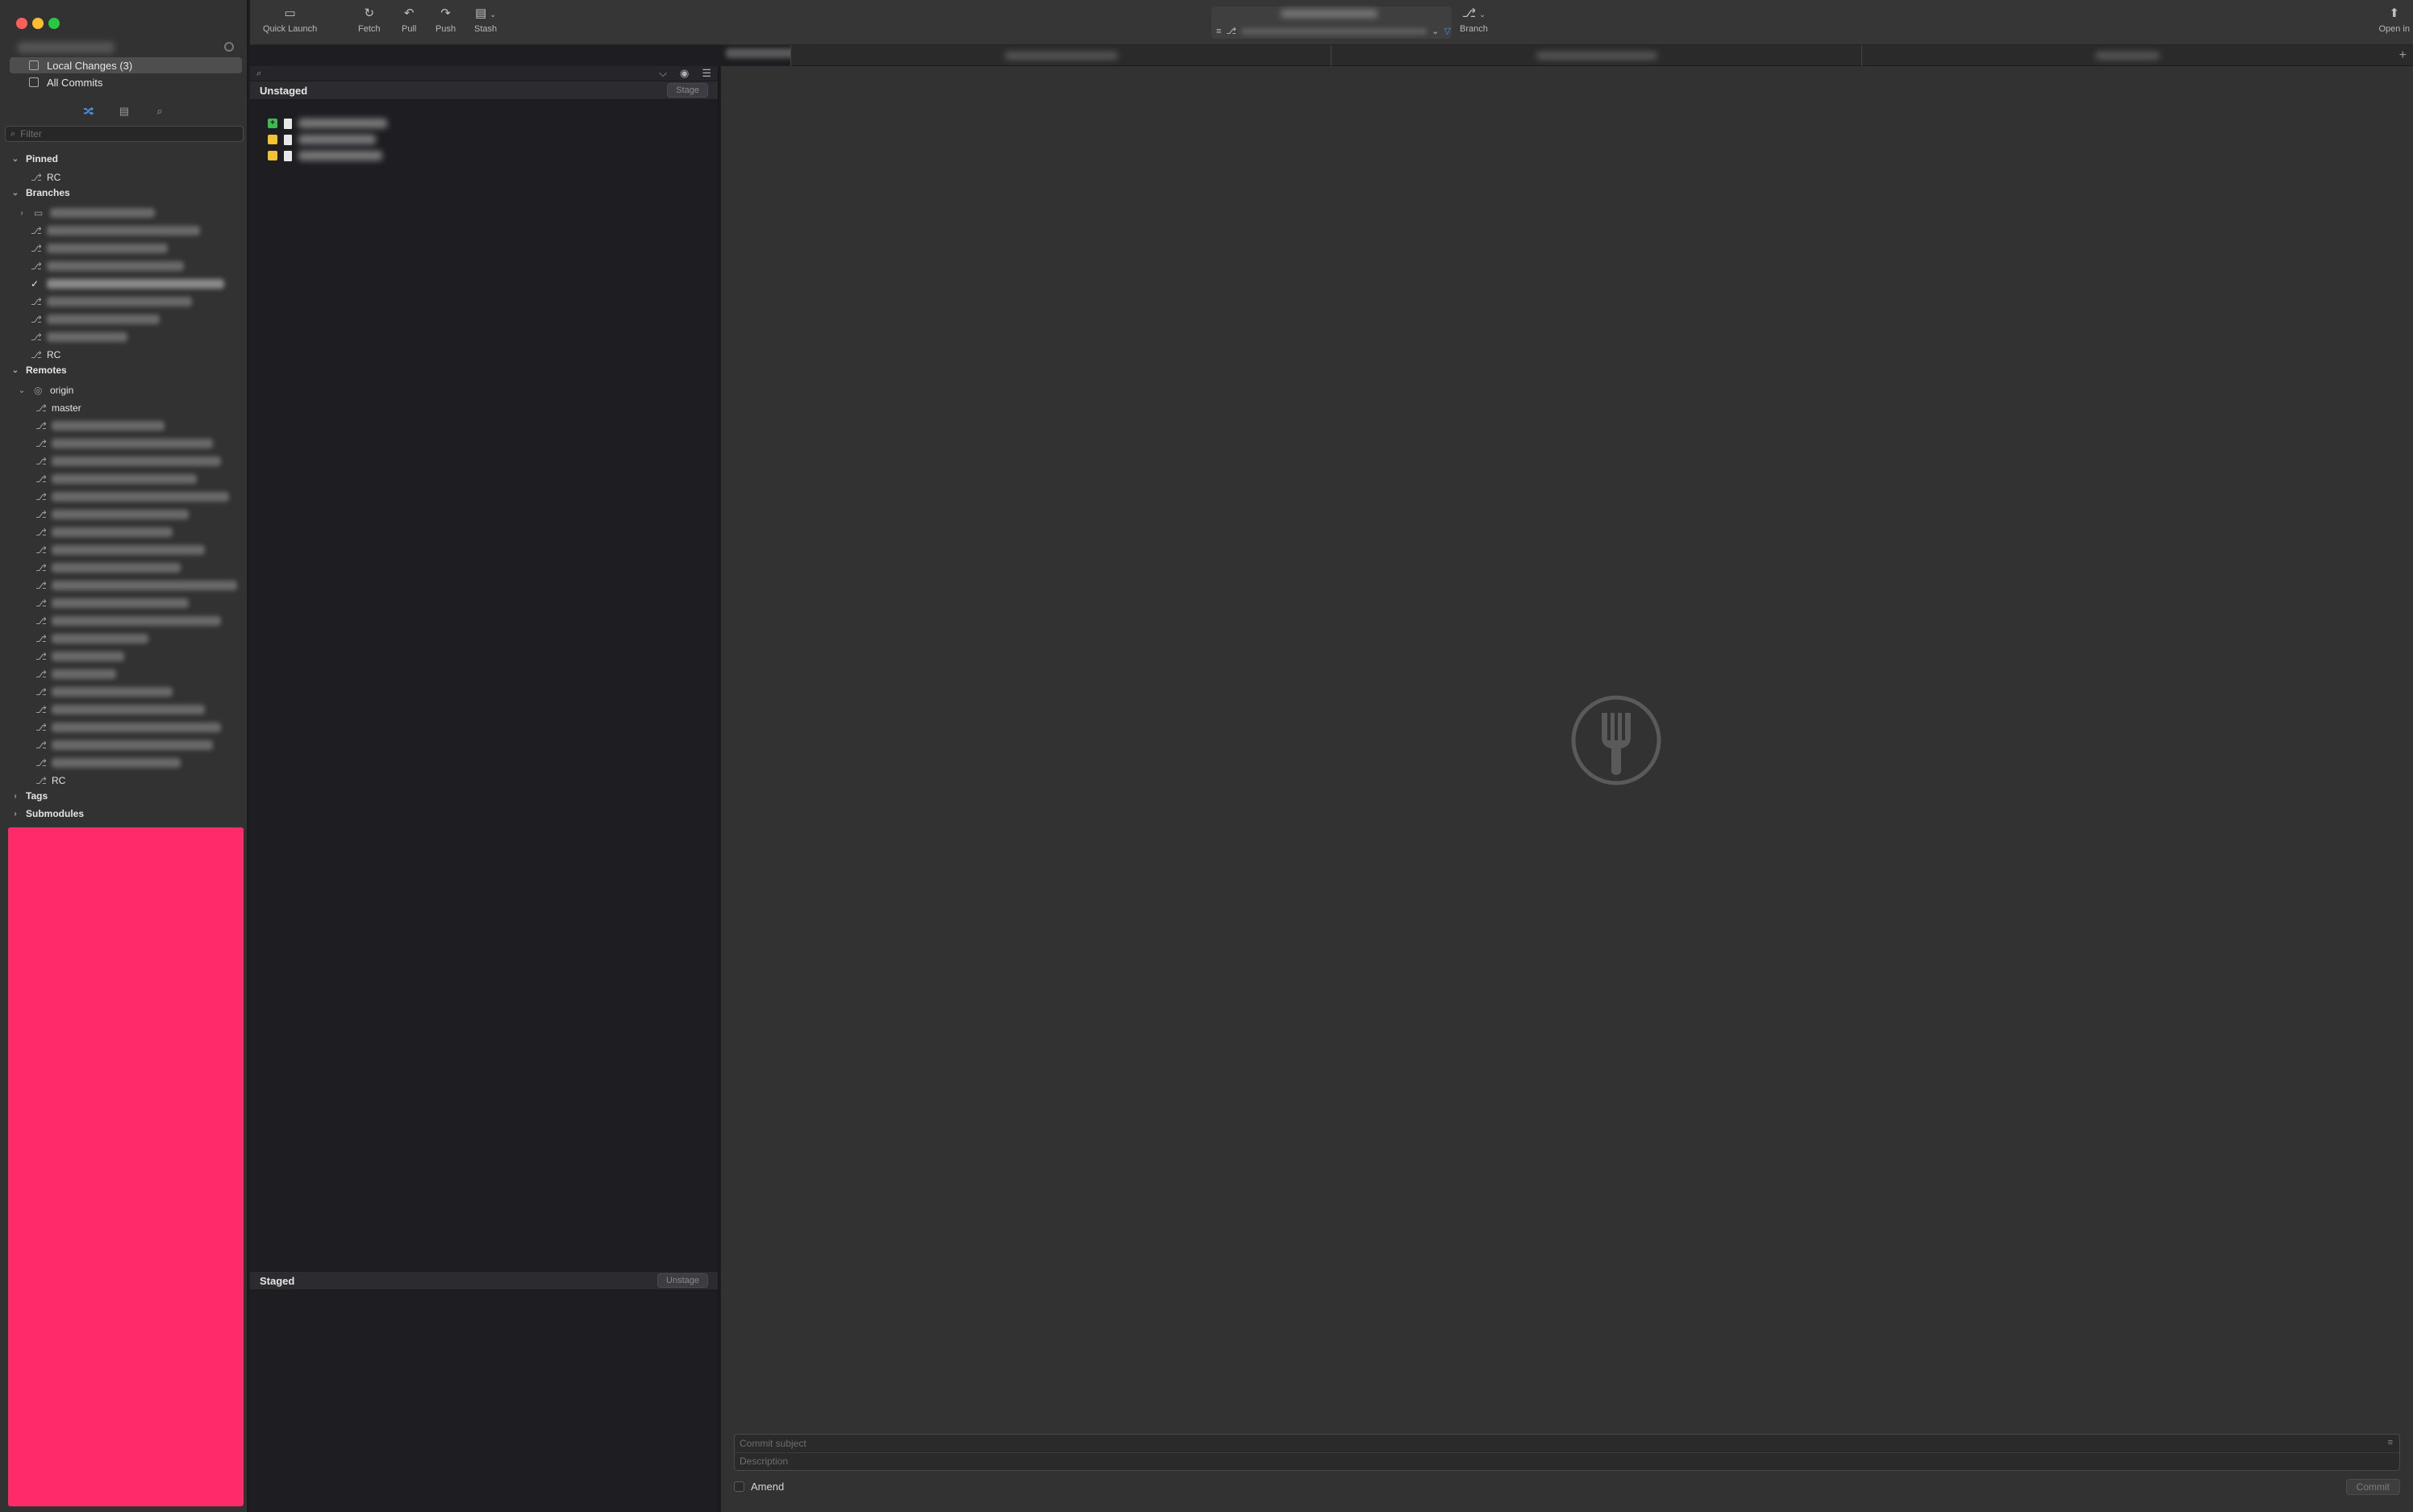 Image resolution: width=2413 pixels, height=1512 pixels. What do you see at coordinates (87, 213) in the screenshot?
I see `branch-folder: › ▭` at bounding box center [87, 213].